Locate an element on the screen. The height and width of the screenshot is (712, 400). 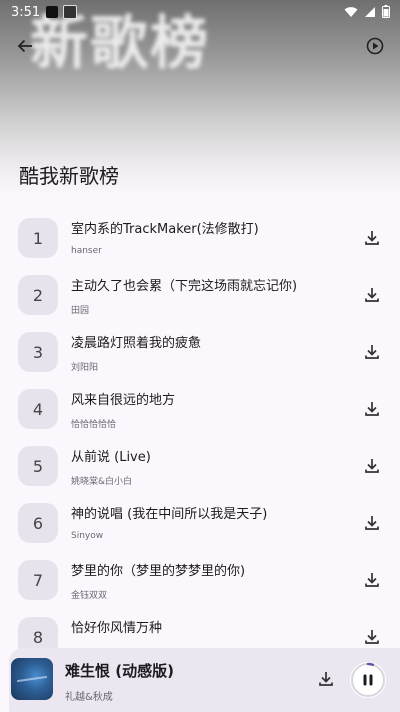
arrow-back-icon is located at coordinates (24, 46).